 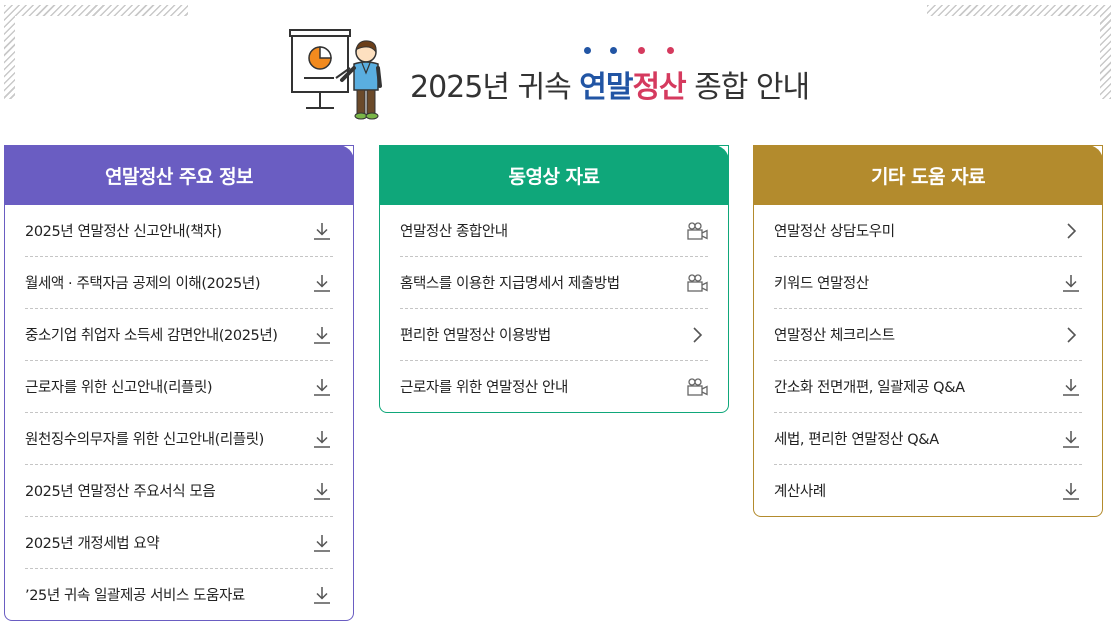 I want to click on list-item: 연말정산 종합안내, so click(x=554, y=231).